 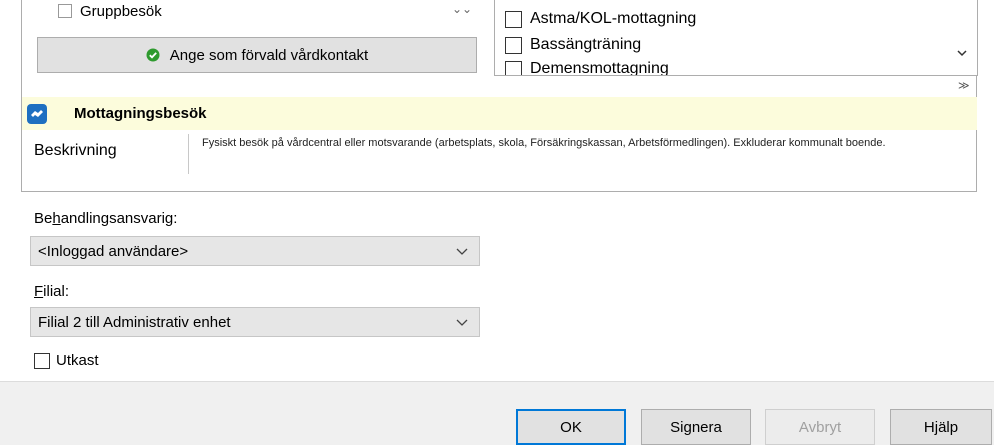 I want to click on divider, so click(x=188, y=154).